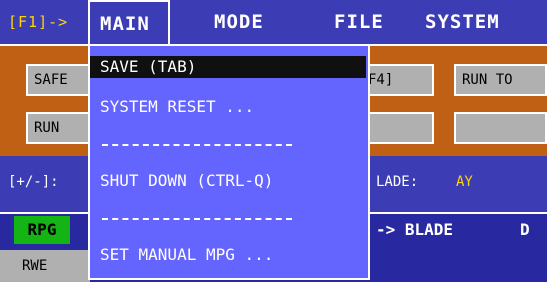 The width and height of the screenshot is (547, 282). Describe the element at coordinates (61, 80) in the screenshot. I see `safe-button: SAFE` at that location.